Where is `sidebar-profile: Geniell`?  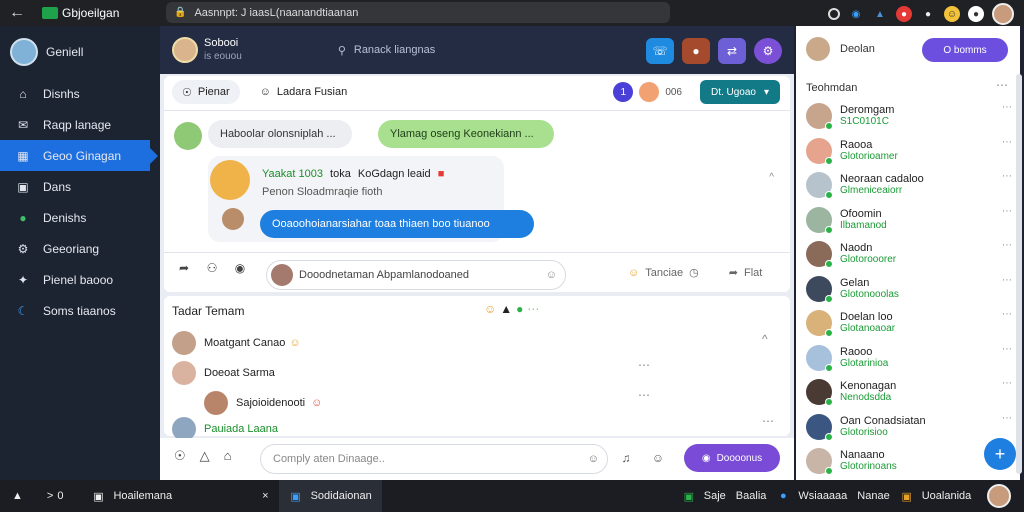 sidebar-profile: Geniell is located at coordinates (80, 52).